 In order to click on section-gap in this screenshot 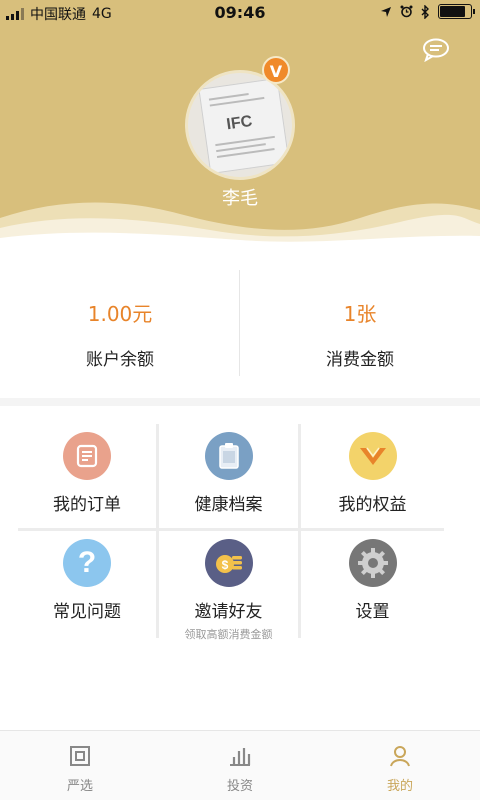, I will do `click(240, 402)`.